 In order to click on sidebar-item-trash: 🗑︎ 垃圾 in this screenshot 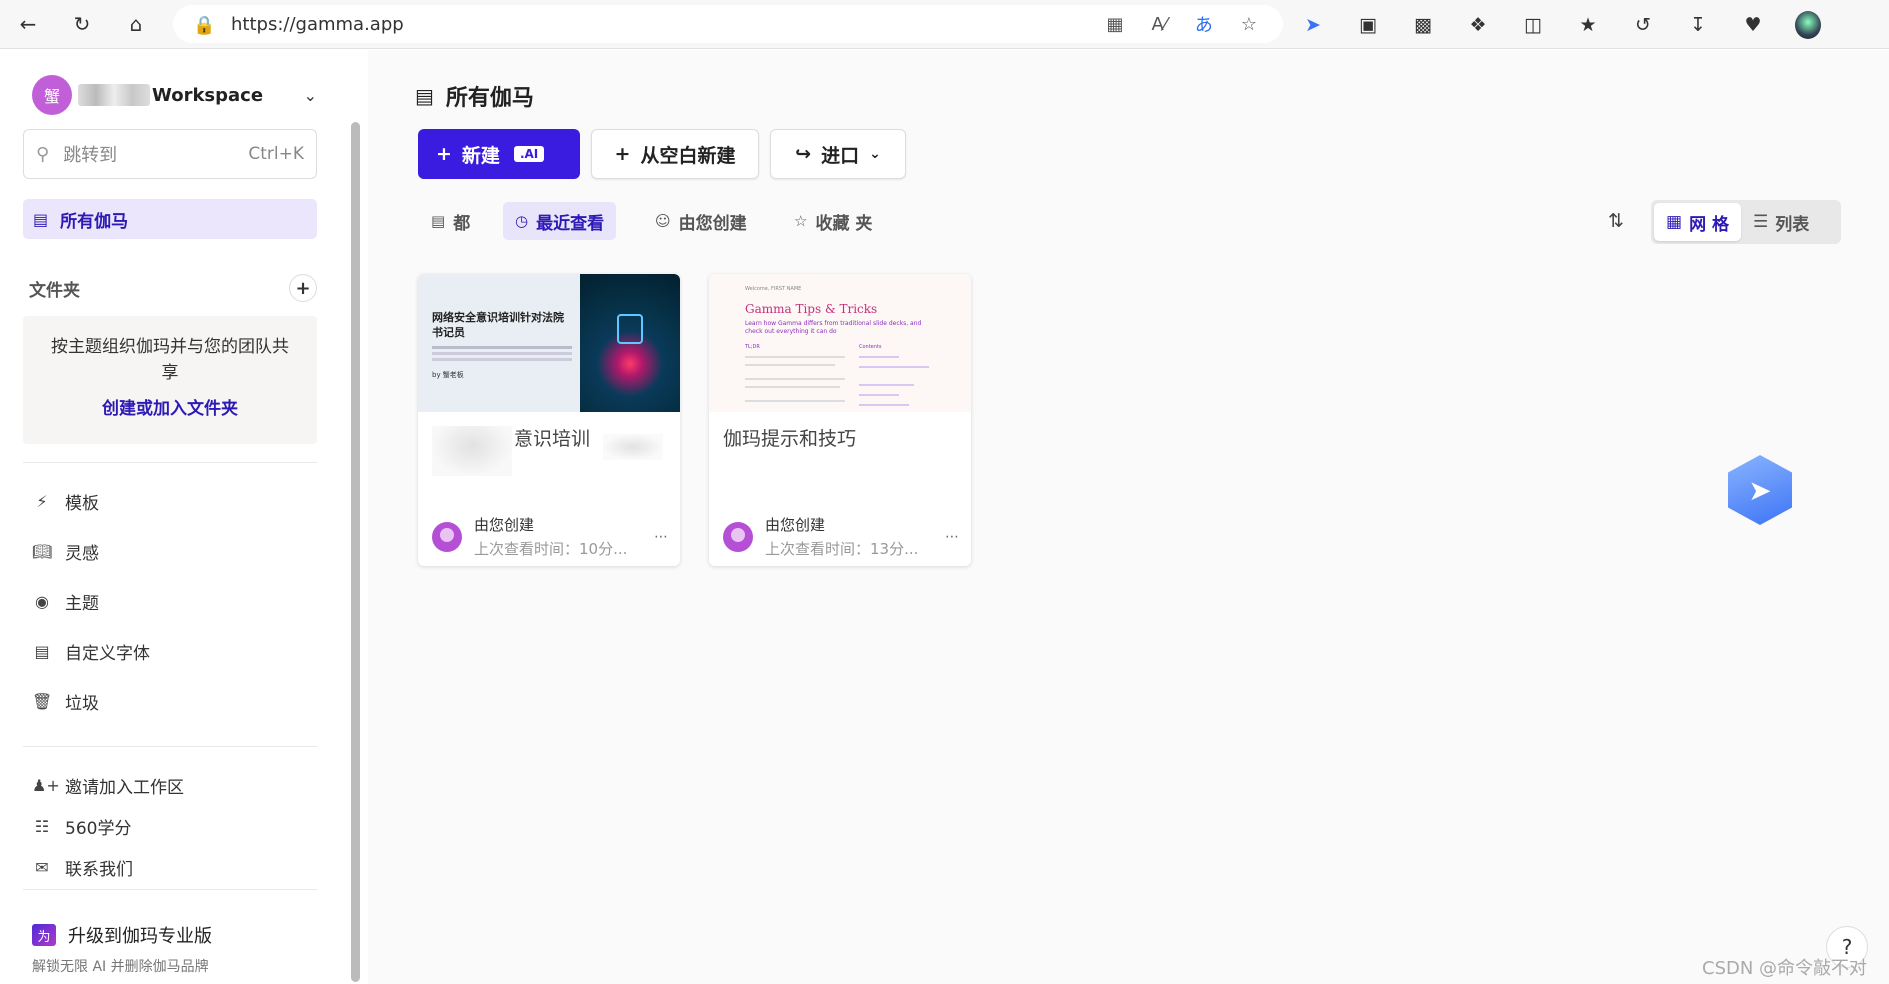, I will do `click(65, 701)`.